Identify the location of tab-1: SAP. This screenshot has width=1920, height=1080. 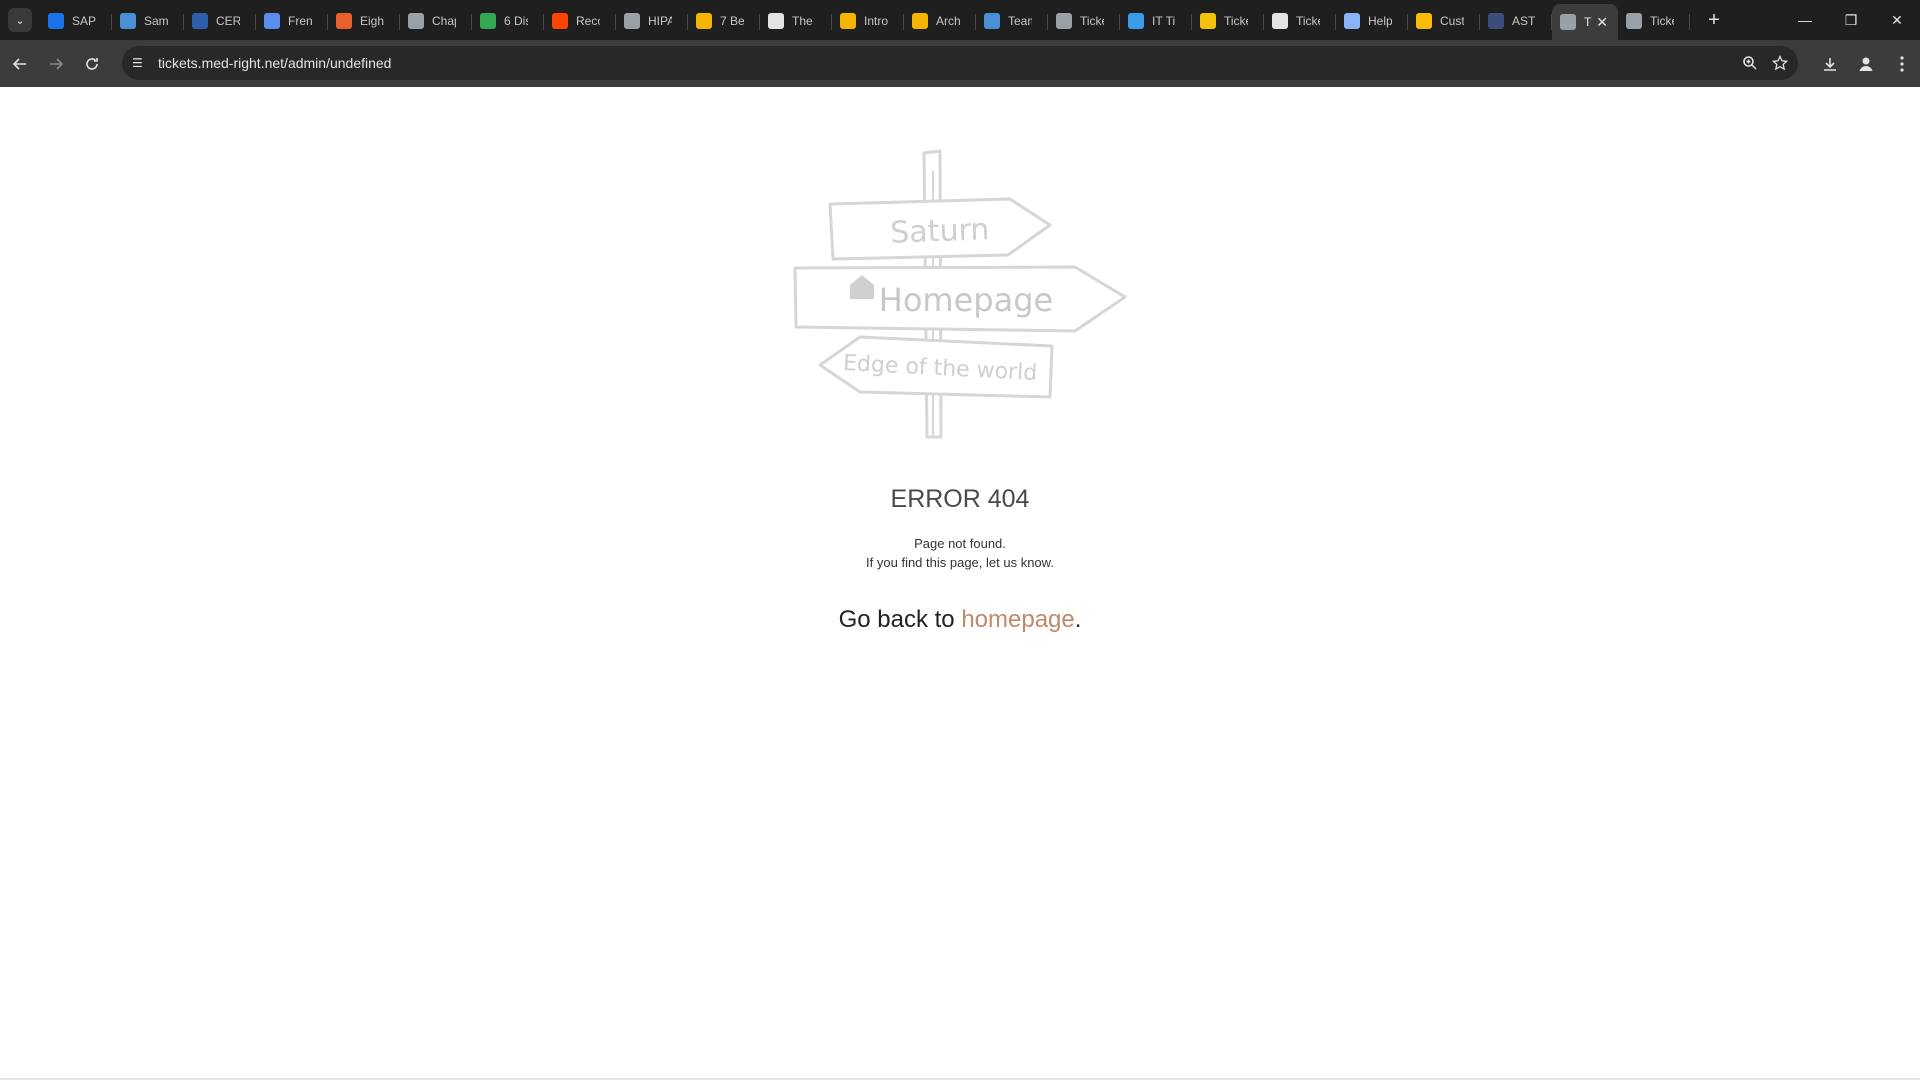
(76, 21).